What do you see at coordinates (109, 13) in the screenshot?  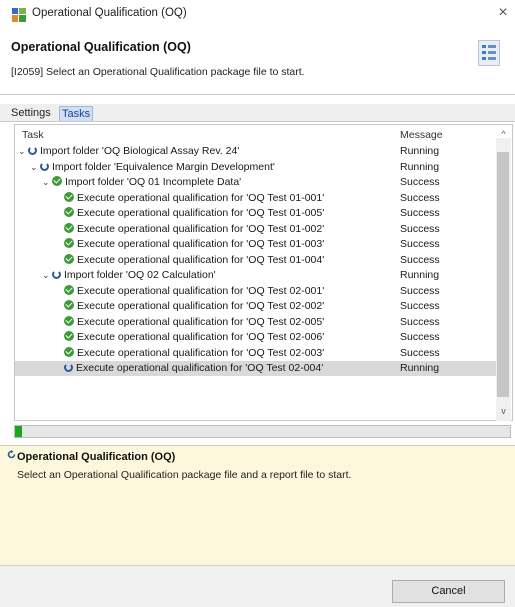 I see `window-title: Operational Qualification (OQ)` at bounding box center [109, 13].